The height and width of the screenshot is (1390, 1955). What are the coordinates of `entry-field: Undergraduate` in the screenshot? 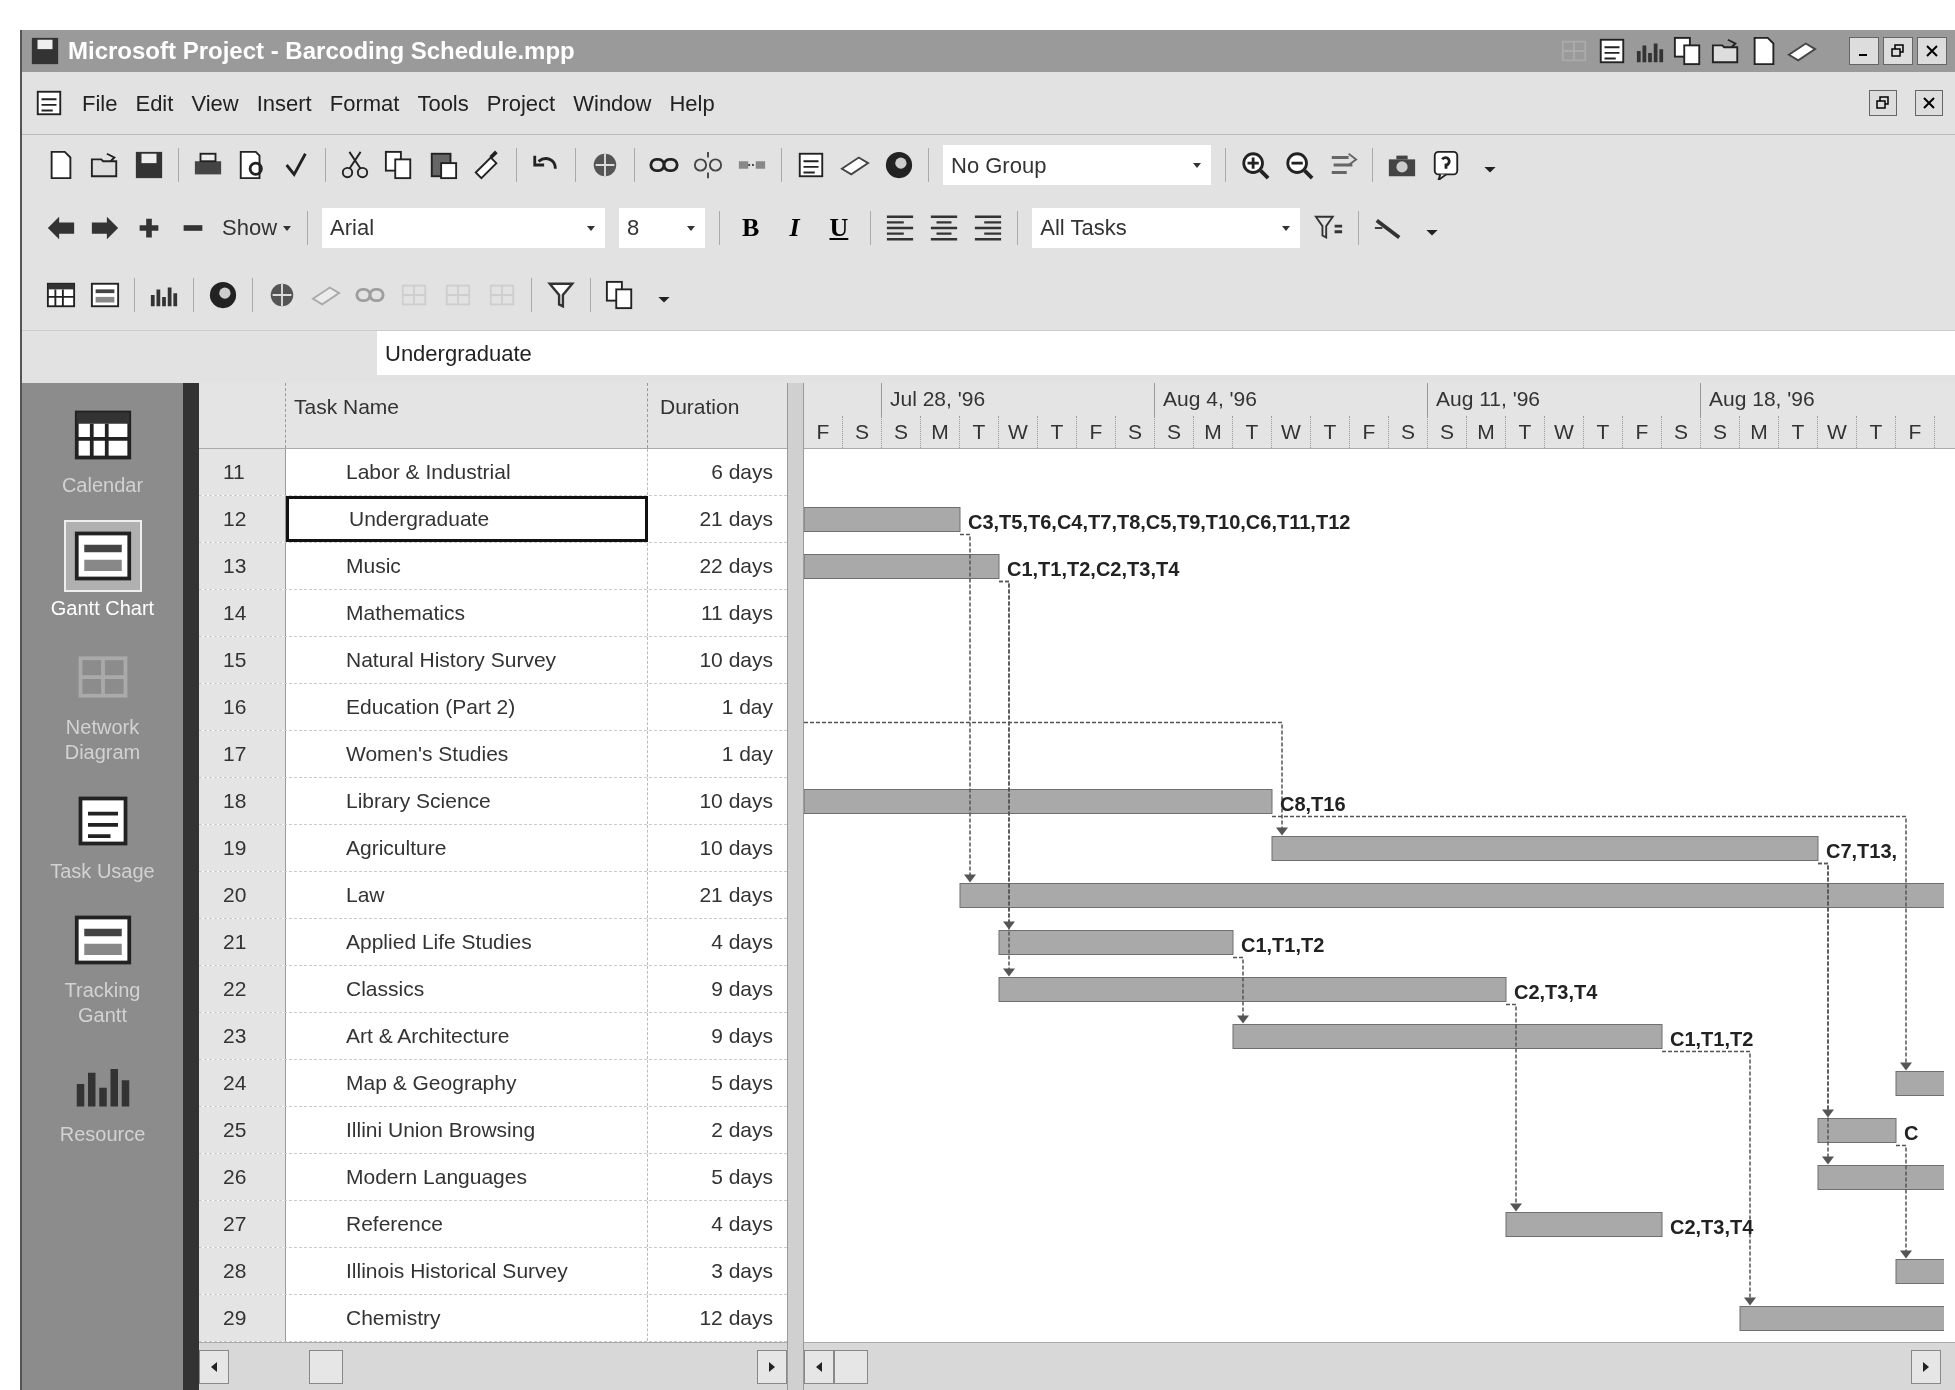 It's located at (1166, 353).